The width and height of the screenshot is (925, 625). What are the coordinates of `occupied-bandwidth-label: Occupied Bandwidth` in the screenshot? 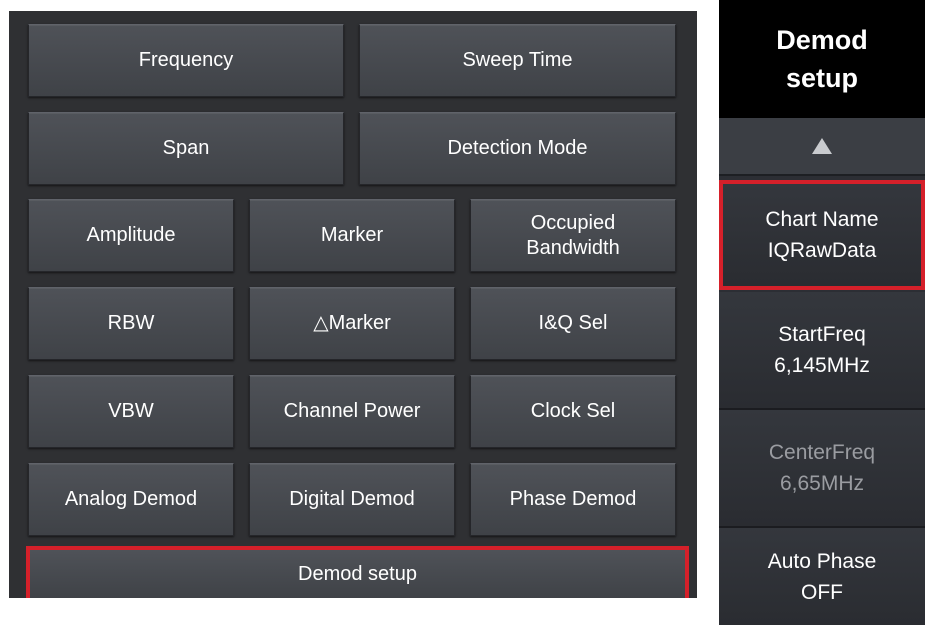 It's located at (573, 235).